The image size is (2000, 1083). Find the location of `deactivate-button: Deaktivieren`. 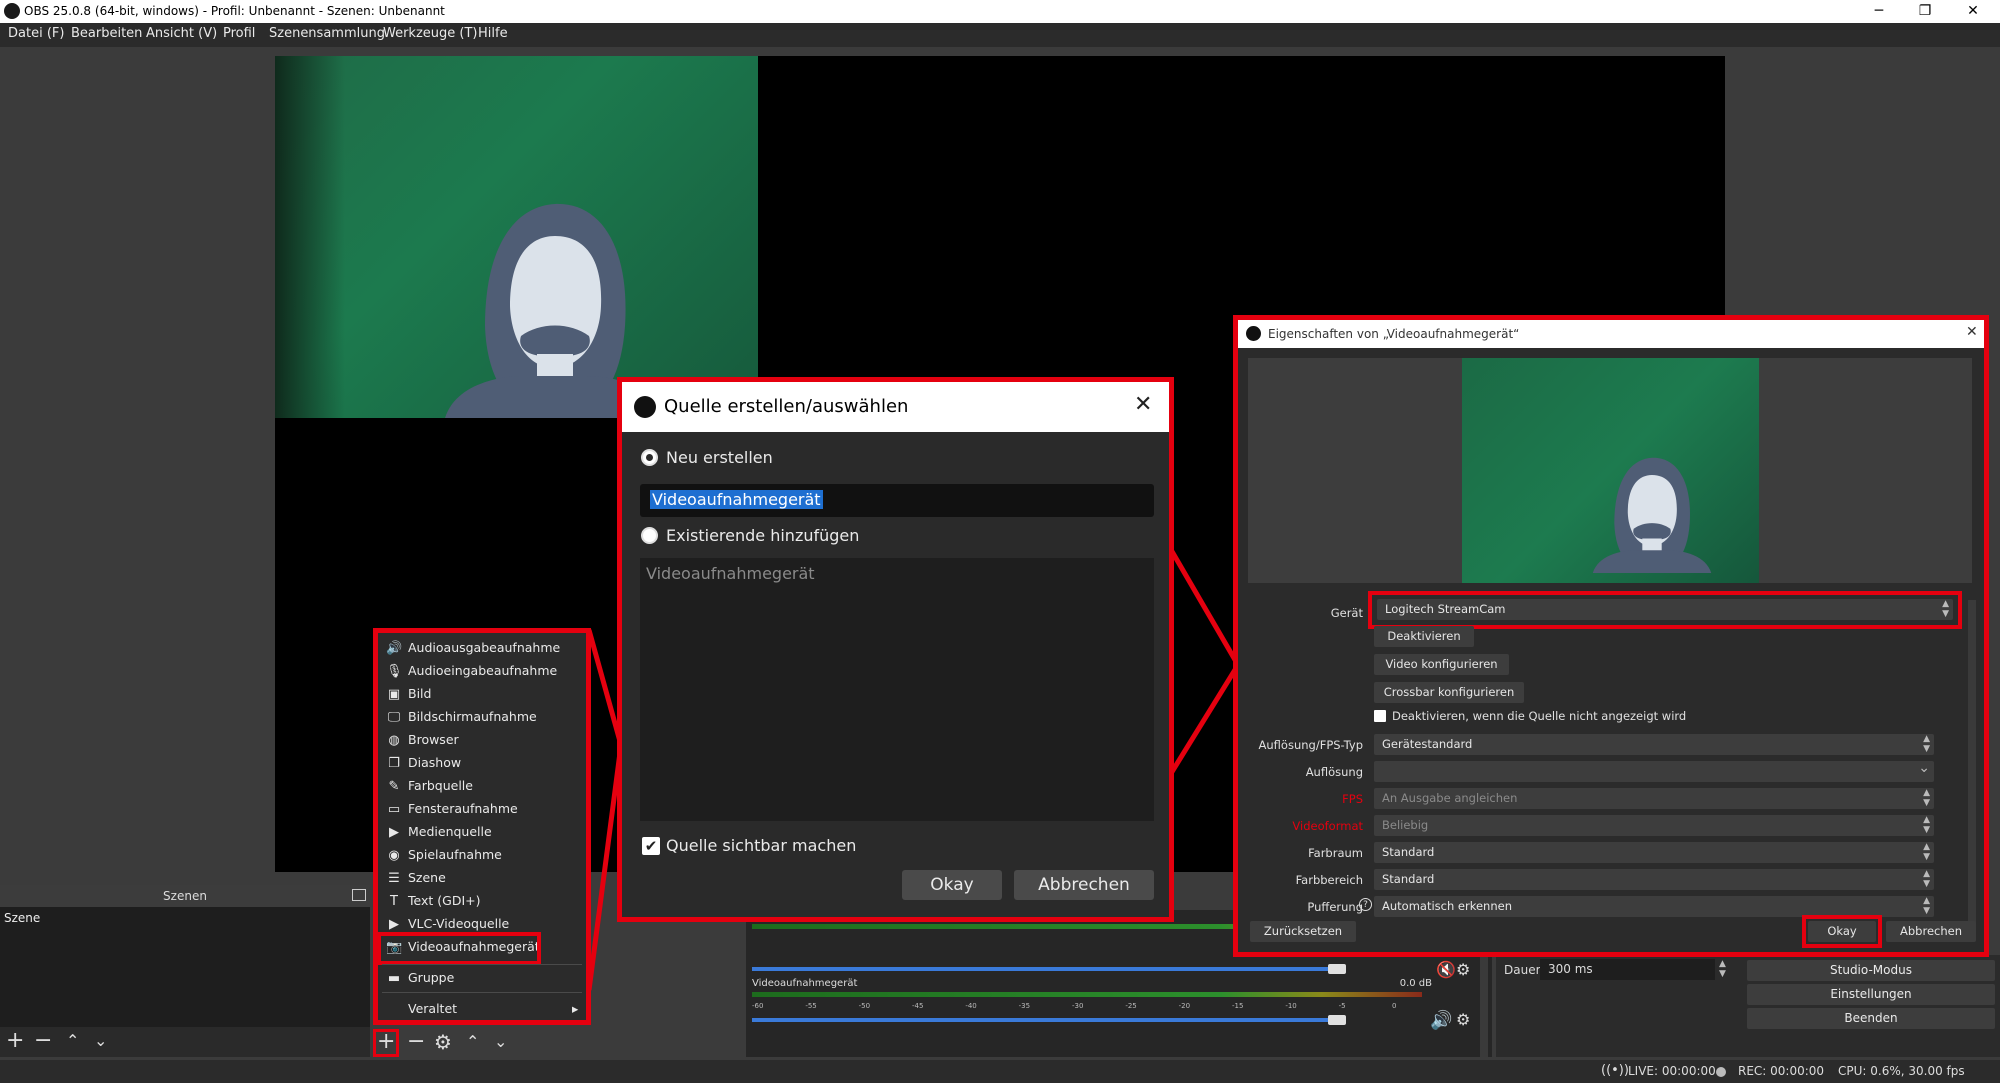

deactivate-button: Deaktivieren is located at coordinates (1424, 636).